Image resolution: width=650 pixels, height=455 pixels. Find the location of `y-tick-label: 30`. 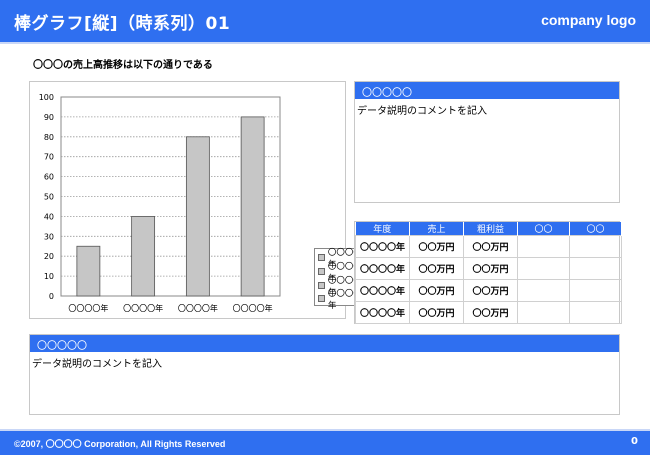

y-tick-label: 30 is located at coordinates (49, 236).